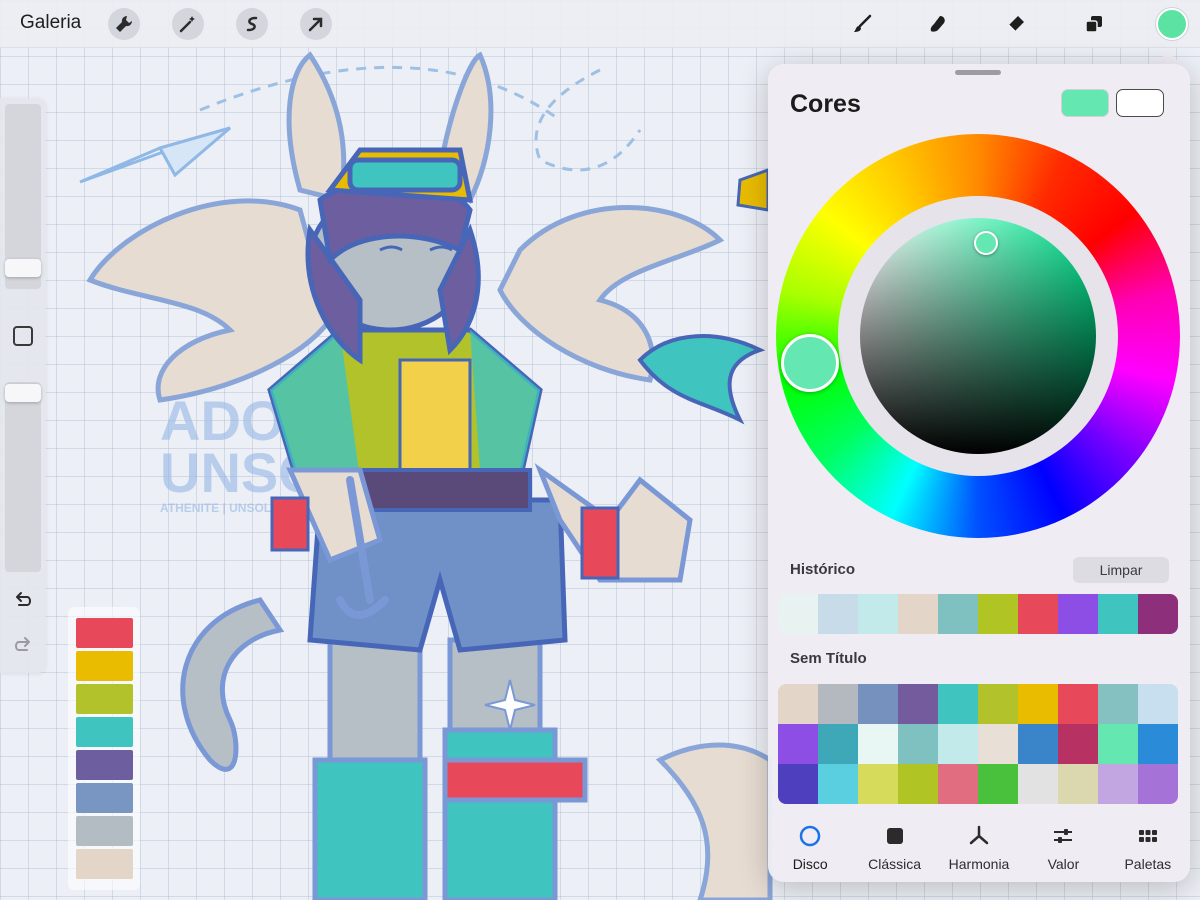 The height and width of the screenshot is (900, 1200). Describe the element at coordinates (1148, 864) in the screenshot. I see `tab-label: Paletas` at that location.